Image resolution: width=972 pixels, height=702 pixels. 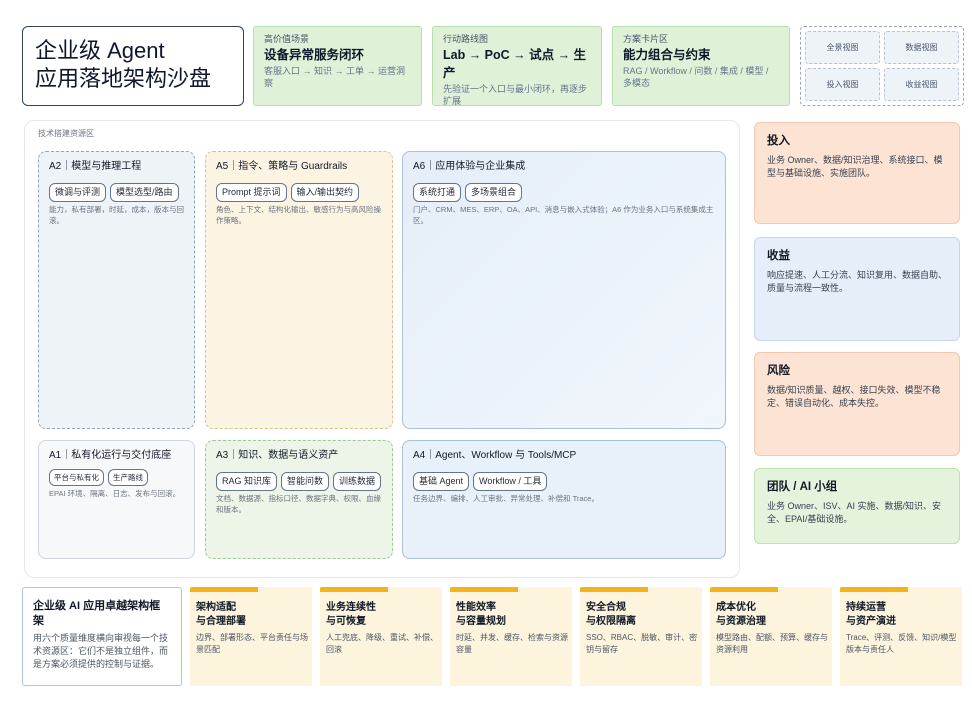 What do you see at coordinates (128, 477) in the screenshot?
I see `tag-chip: 生产路线` at bounding box center [128, 477].